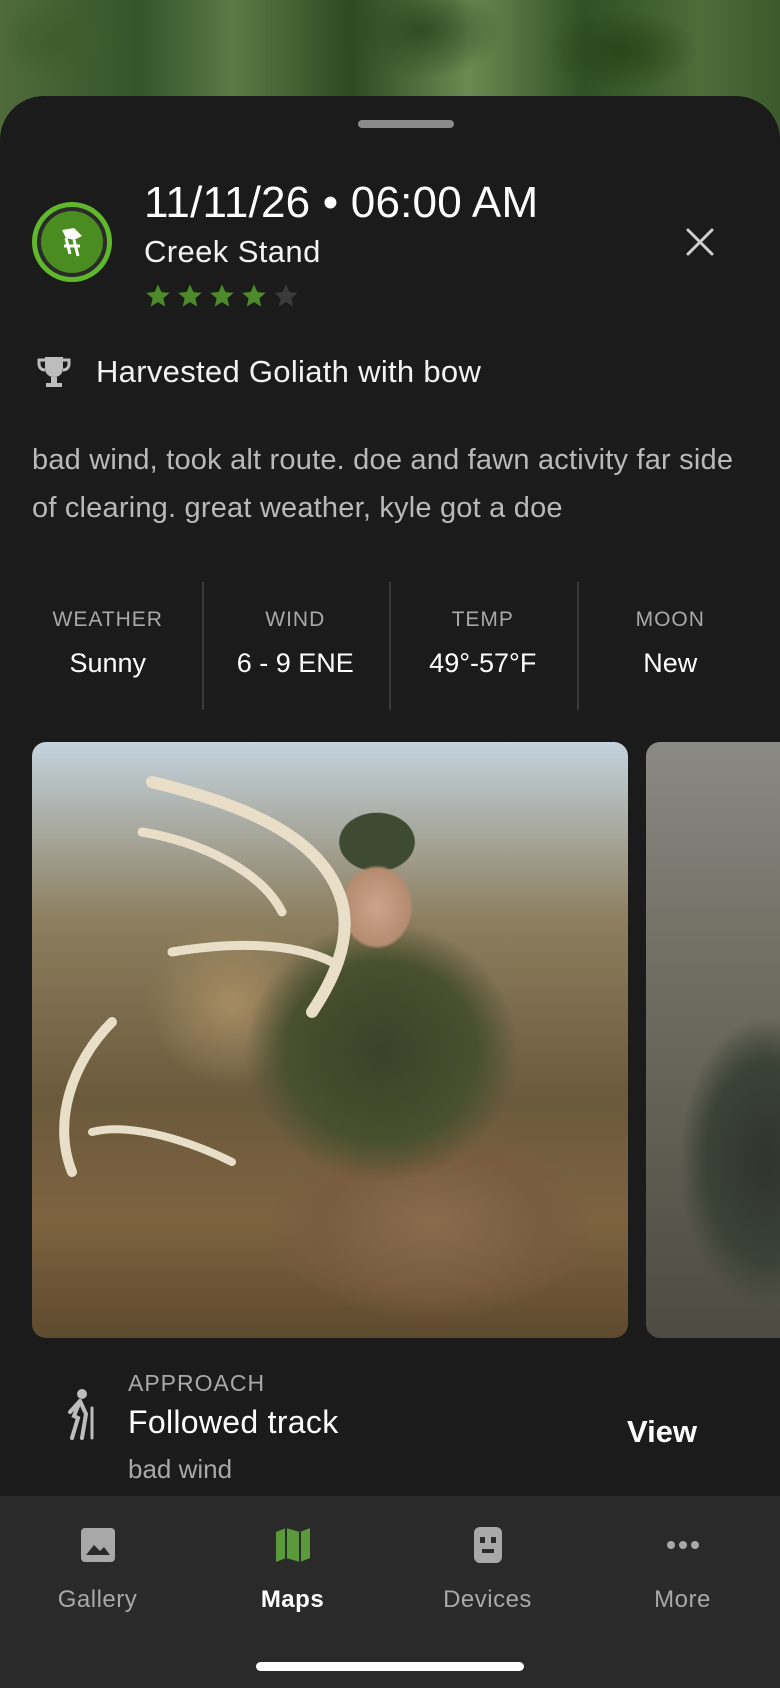 This screenshot has width=780, height=1688. I want to click on tab-label: More, so click(682, 1599).